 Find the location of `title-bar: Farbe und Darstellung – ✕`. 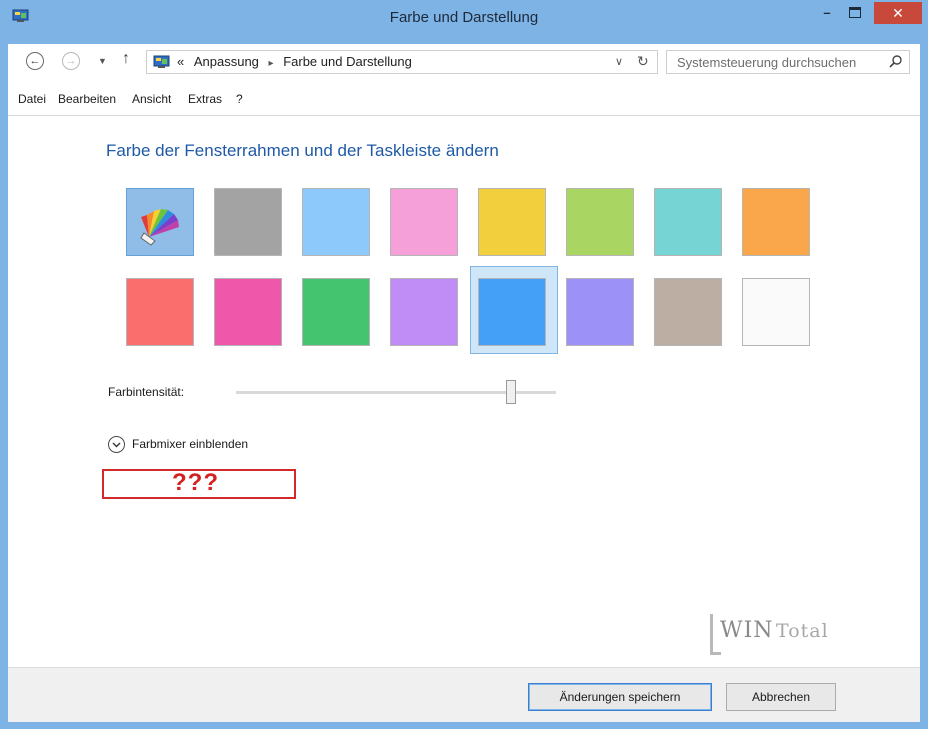

title-bar: Farbe und Darstellung – ✕ is located at coordinates (464, 19).